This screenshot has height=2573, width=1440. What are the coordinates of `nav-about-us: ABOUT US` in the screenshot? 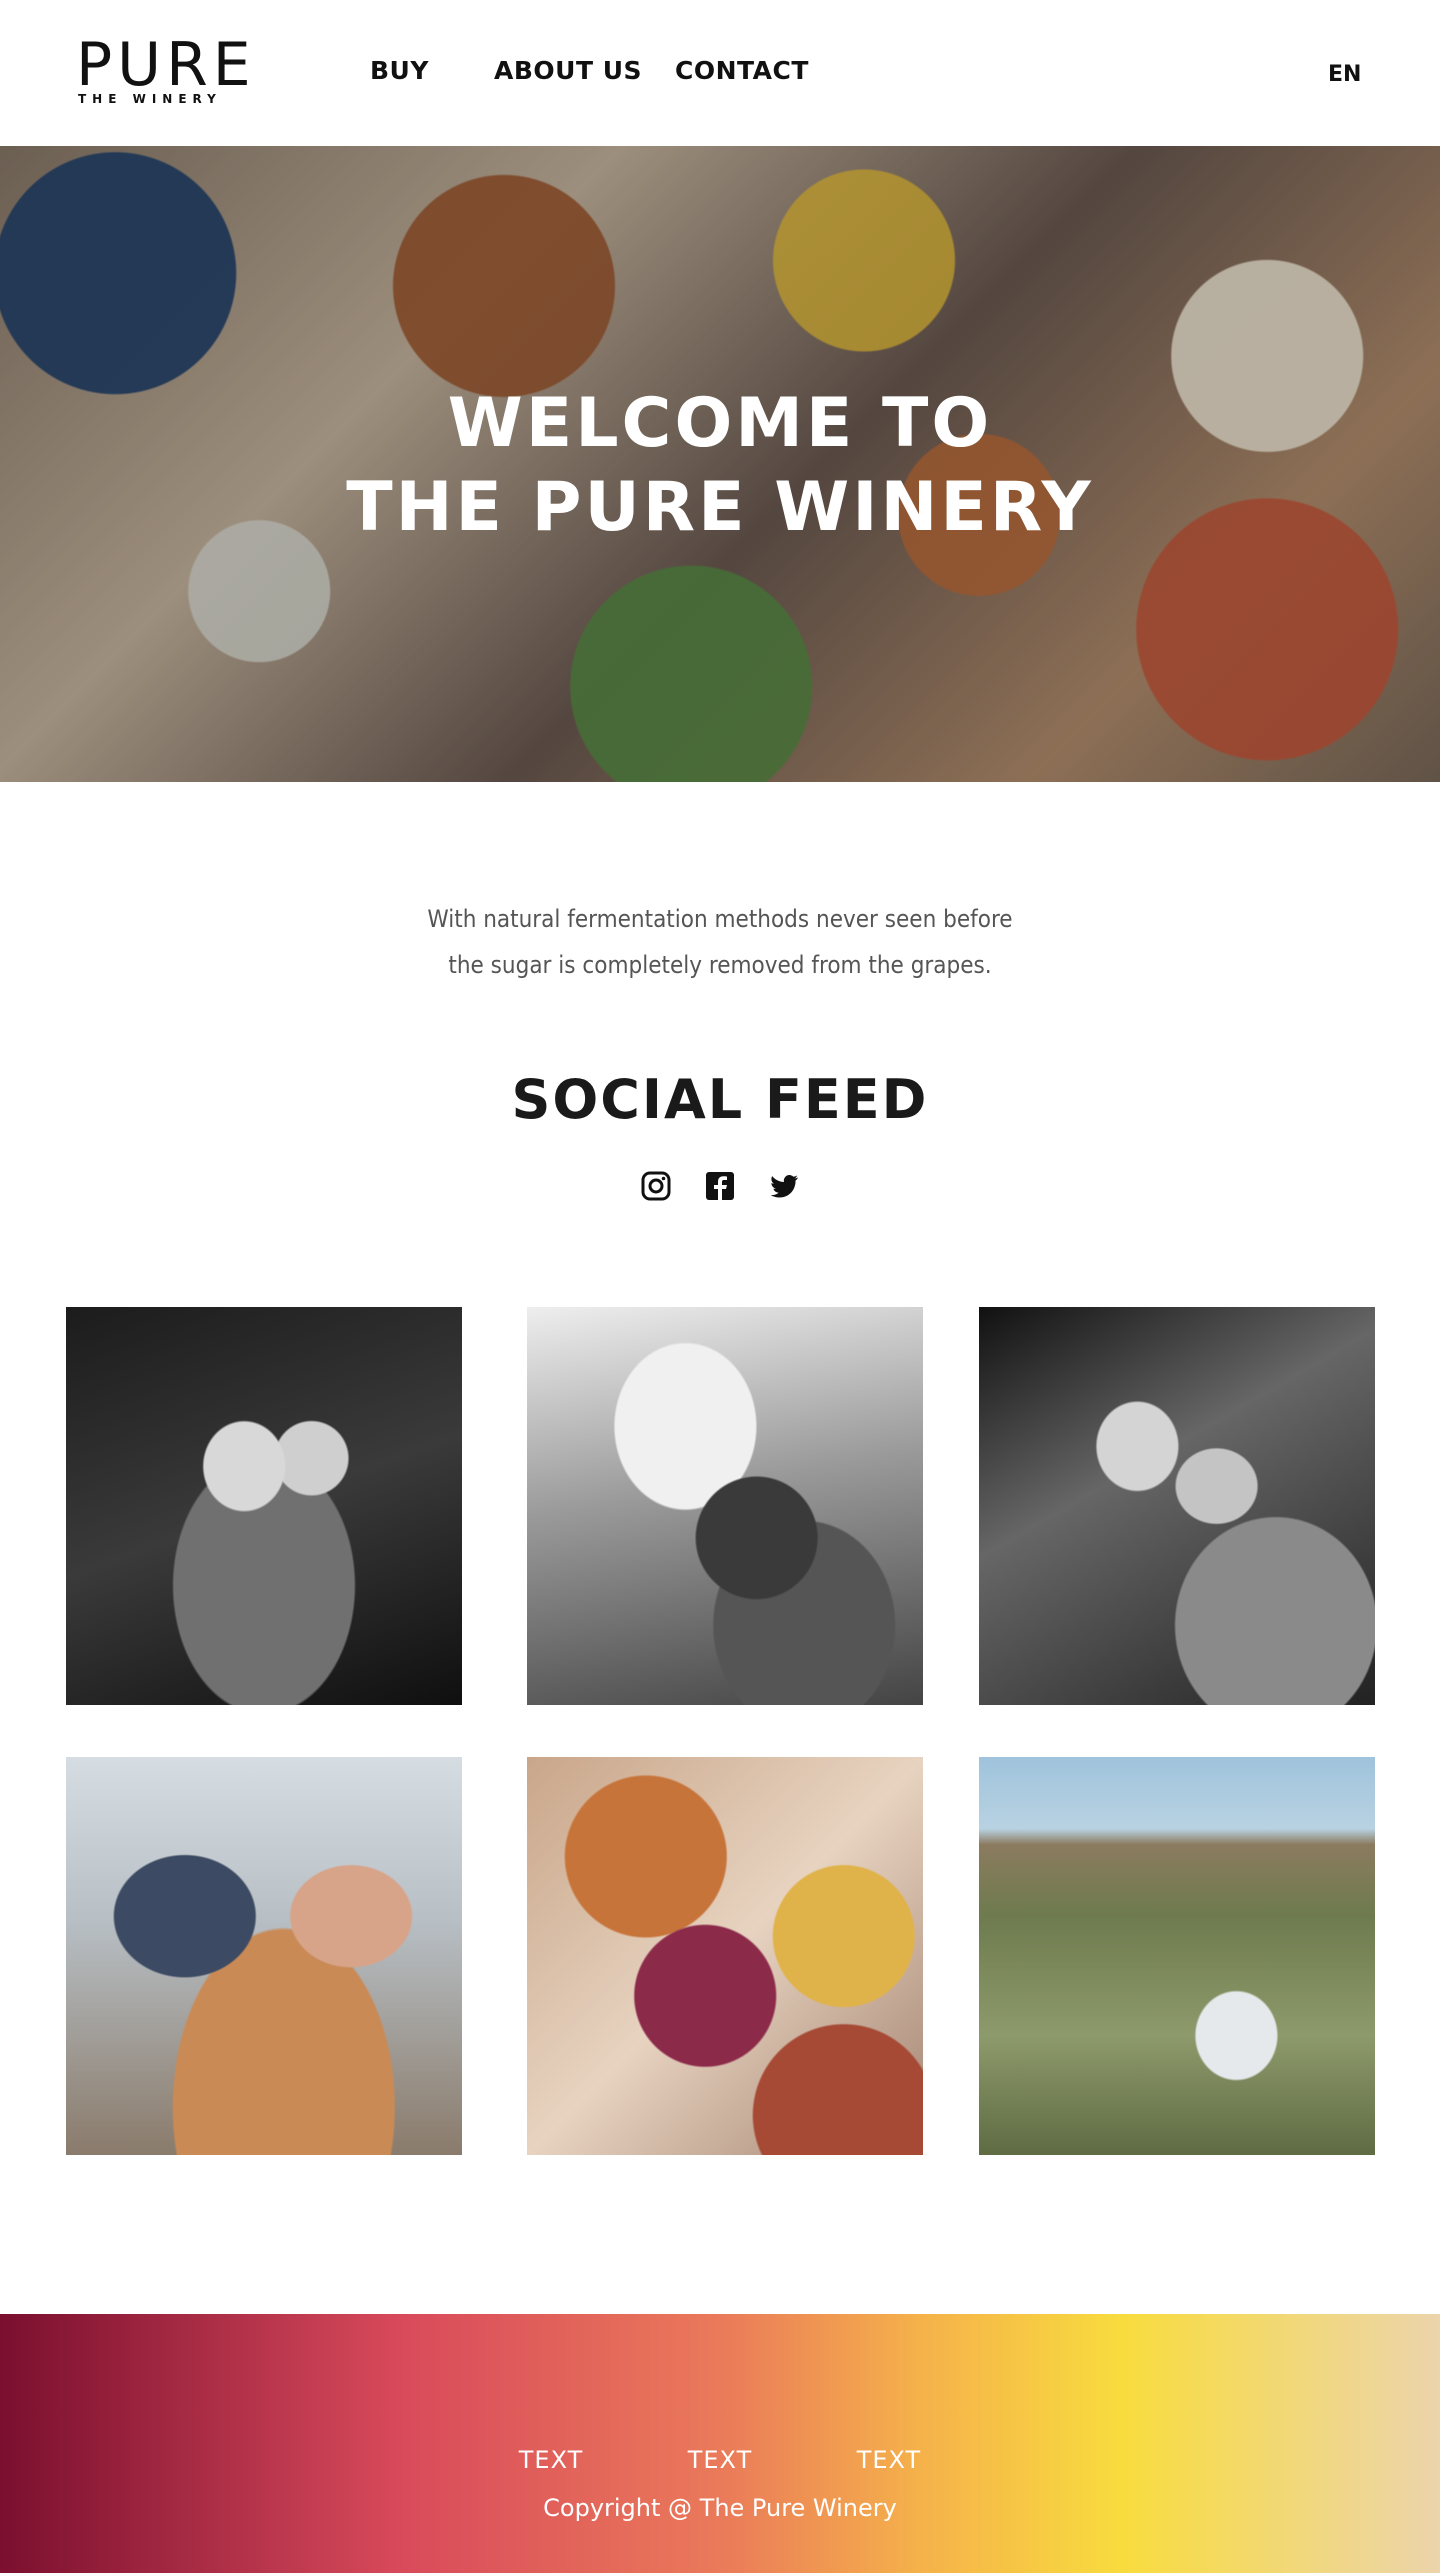 It's located at (568, 70).